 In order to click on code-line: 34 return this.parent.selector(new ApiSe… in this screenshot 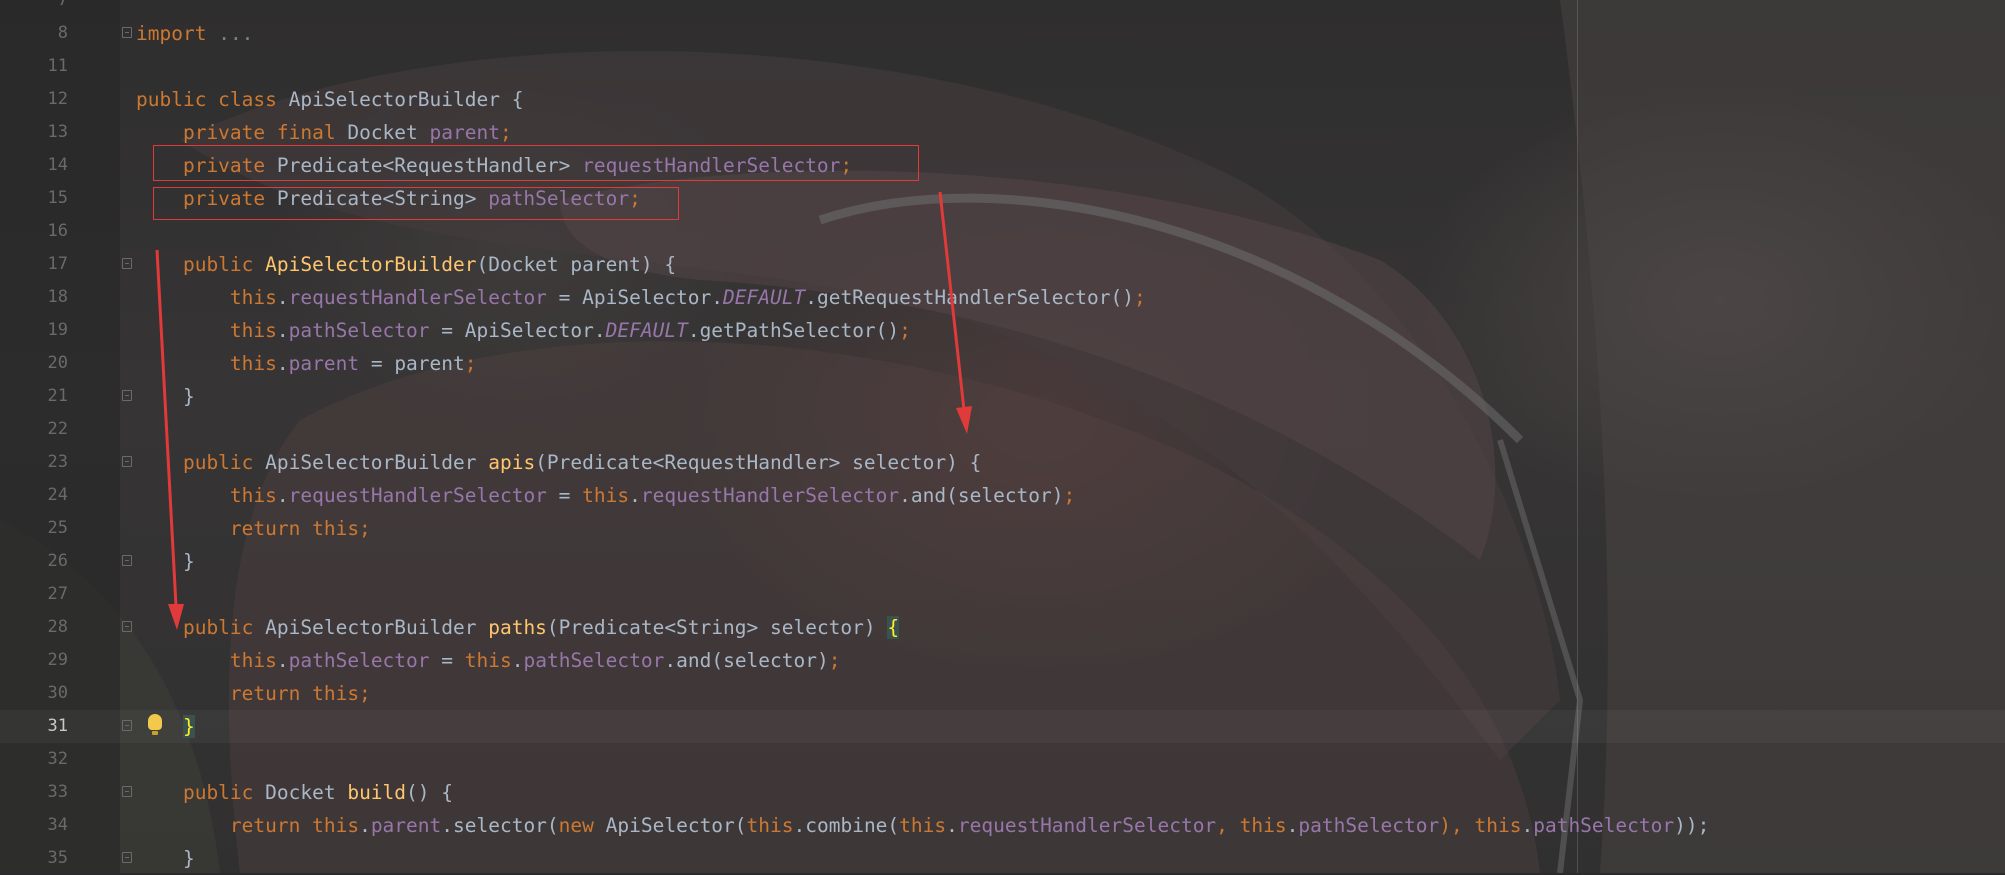, I will do `click(1002, 825)`.